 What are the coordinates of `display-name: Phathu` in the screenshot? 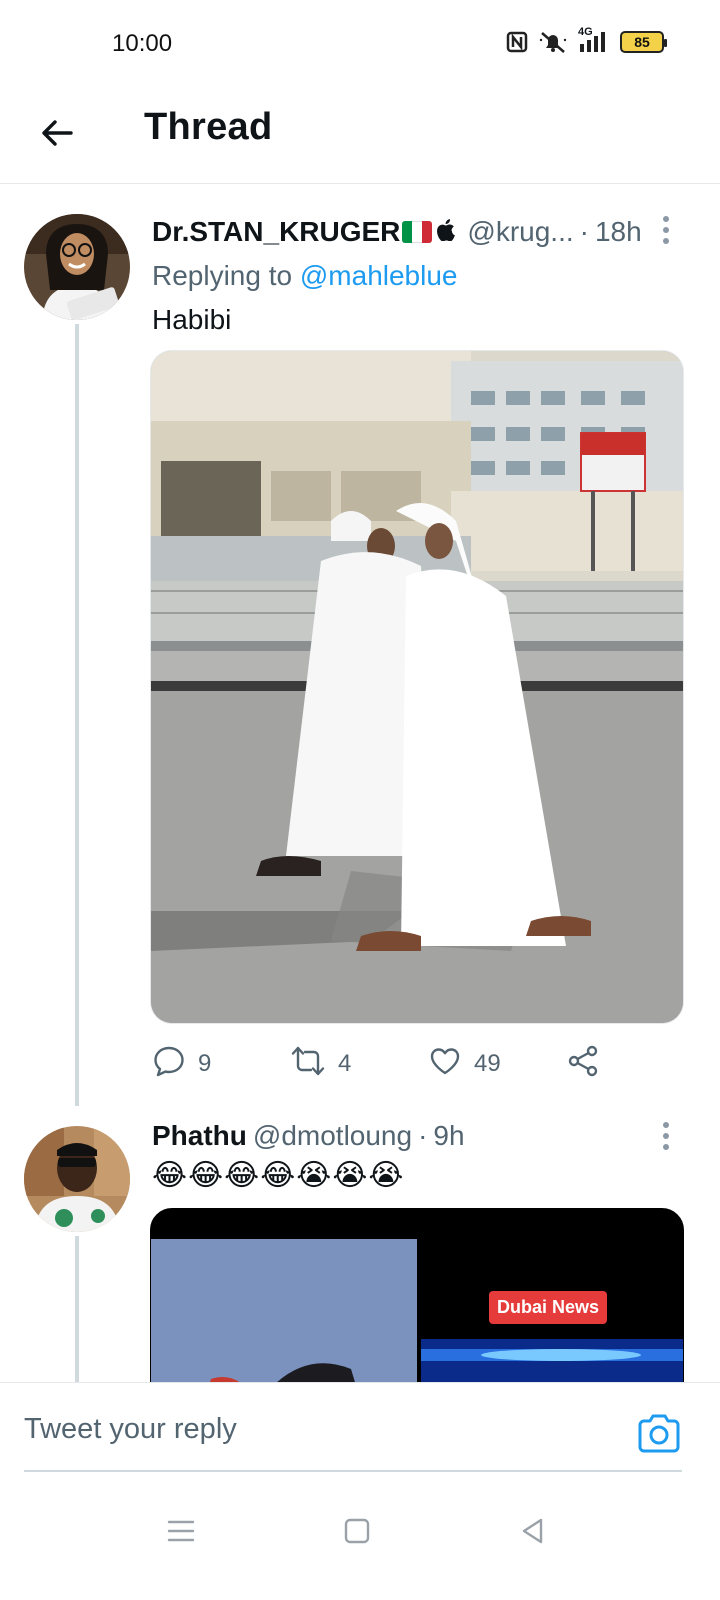 It's located at (199, 1136).